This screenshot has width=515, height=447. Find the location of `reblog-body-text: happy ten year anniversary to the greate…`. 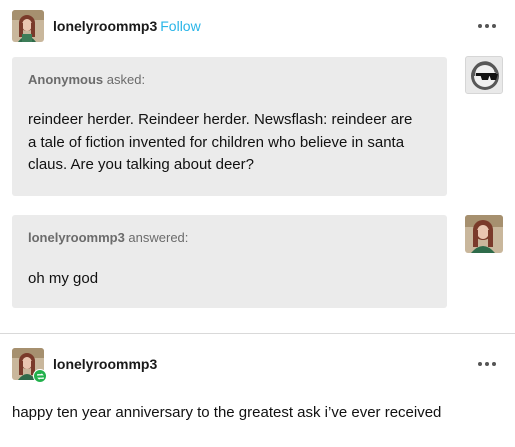

reblog-body-text: happy ten year anniversary to the greate… is located at coordinates (227, 412).